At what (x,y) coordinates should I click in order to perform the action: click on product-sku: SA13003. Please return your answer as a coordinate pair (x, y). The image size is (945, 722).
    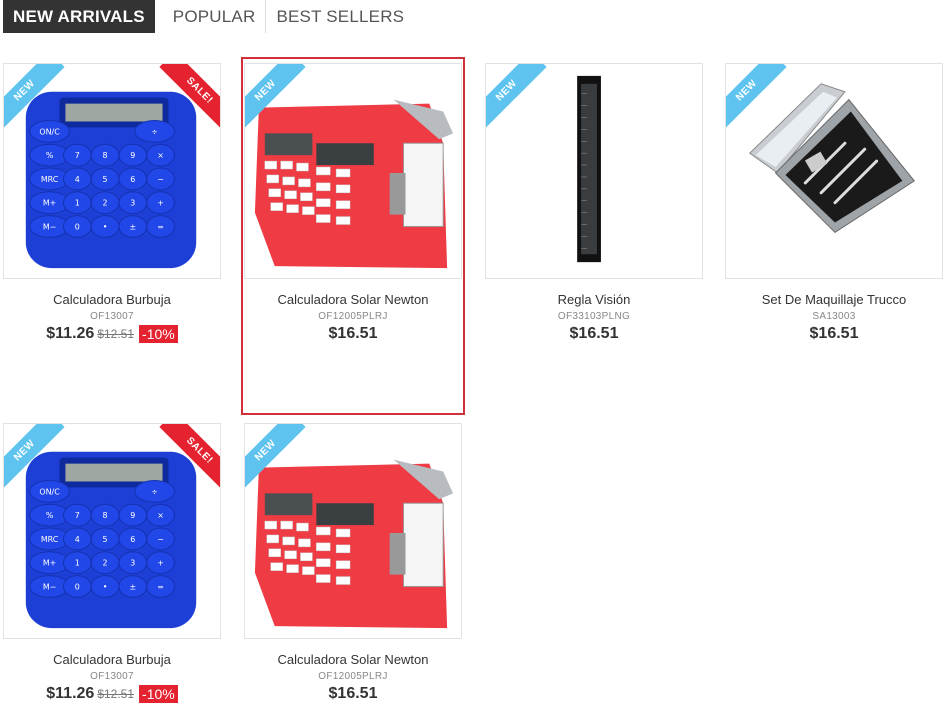
    Looking at the image, I should click on (834, 316).